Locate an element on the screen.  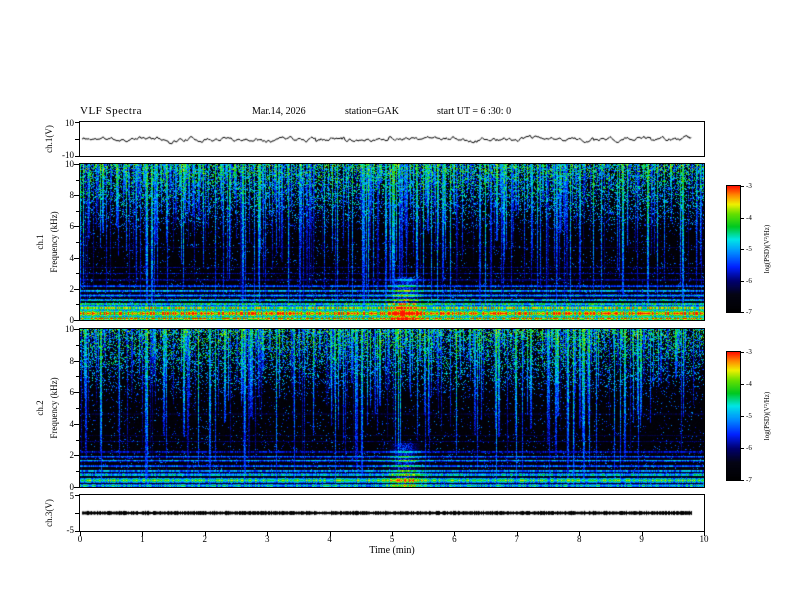
y-tick-label: -10 is located at coordinates (68, 155).